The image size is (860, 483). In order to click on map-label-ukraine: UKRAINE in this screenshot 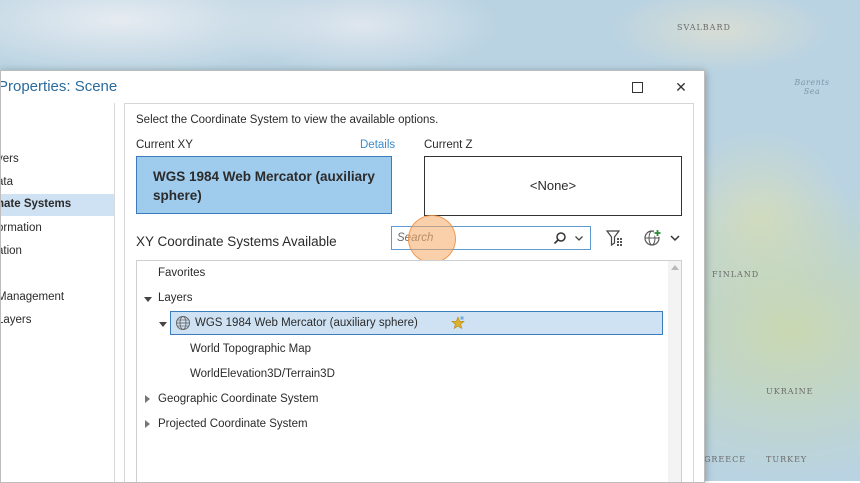, I will do `click(790, 391)`.